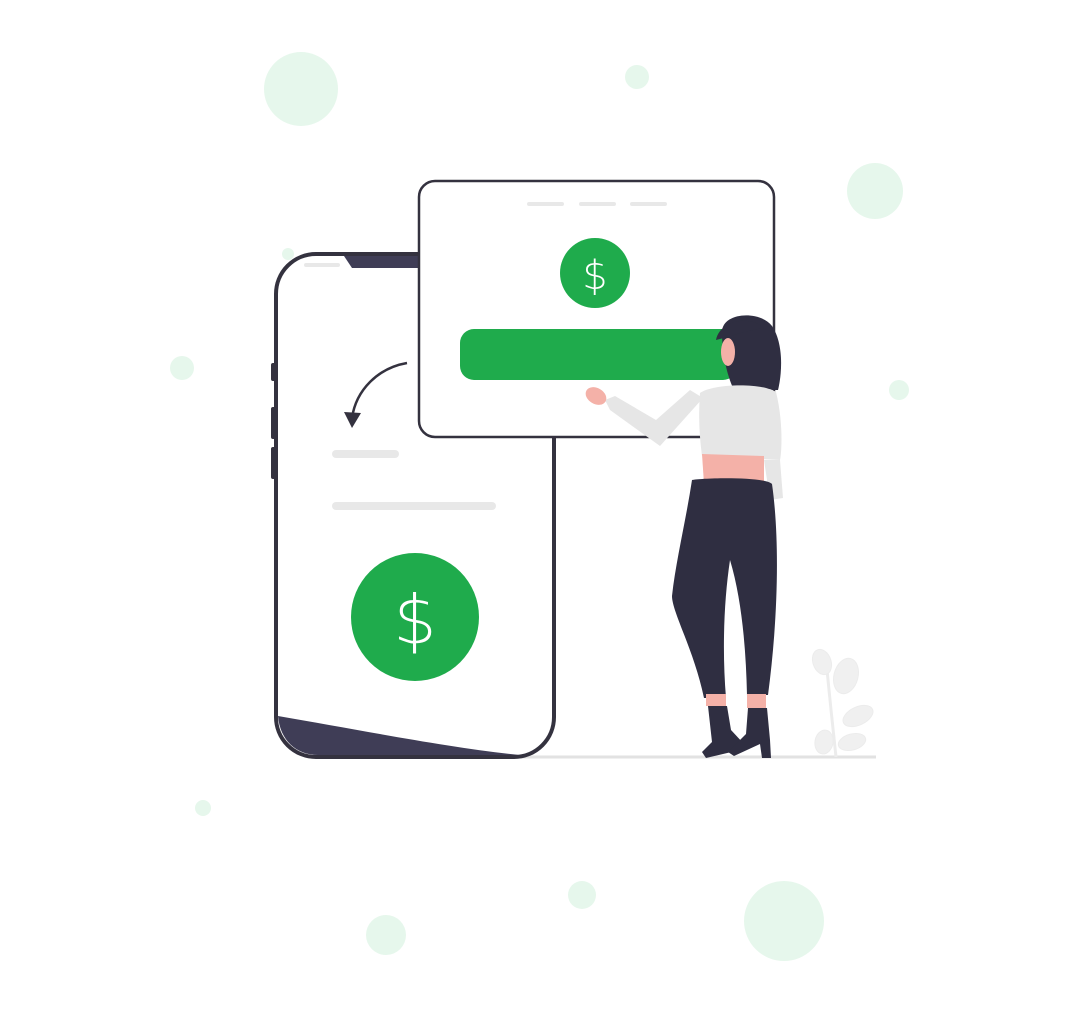 The width and height of the screenshot is (1080, 1032). I want to click on face, so click(728, 352).